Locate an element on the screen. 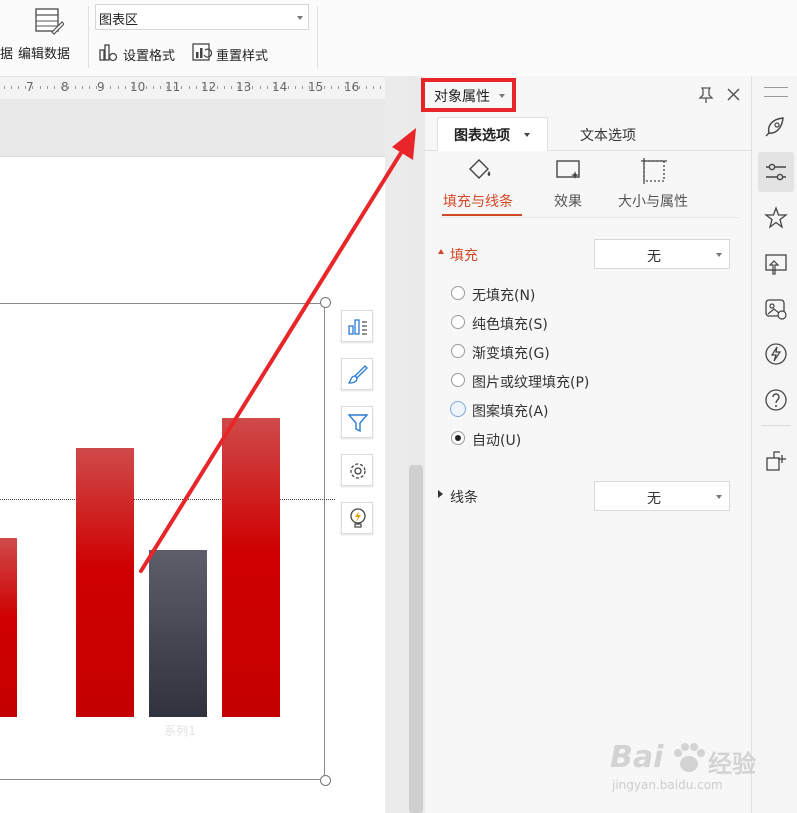  edit-data-button: 编辑数据 is located at coordinates (49, 37).